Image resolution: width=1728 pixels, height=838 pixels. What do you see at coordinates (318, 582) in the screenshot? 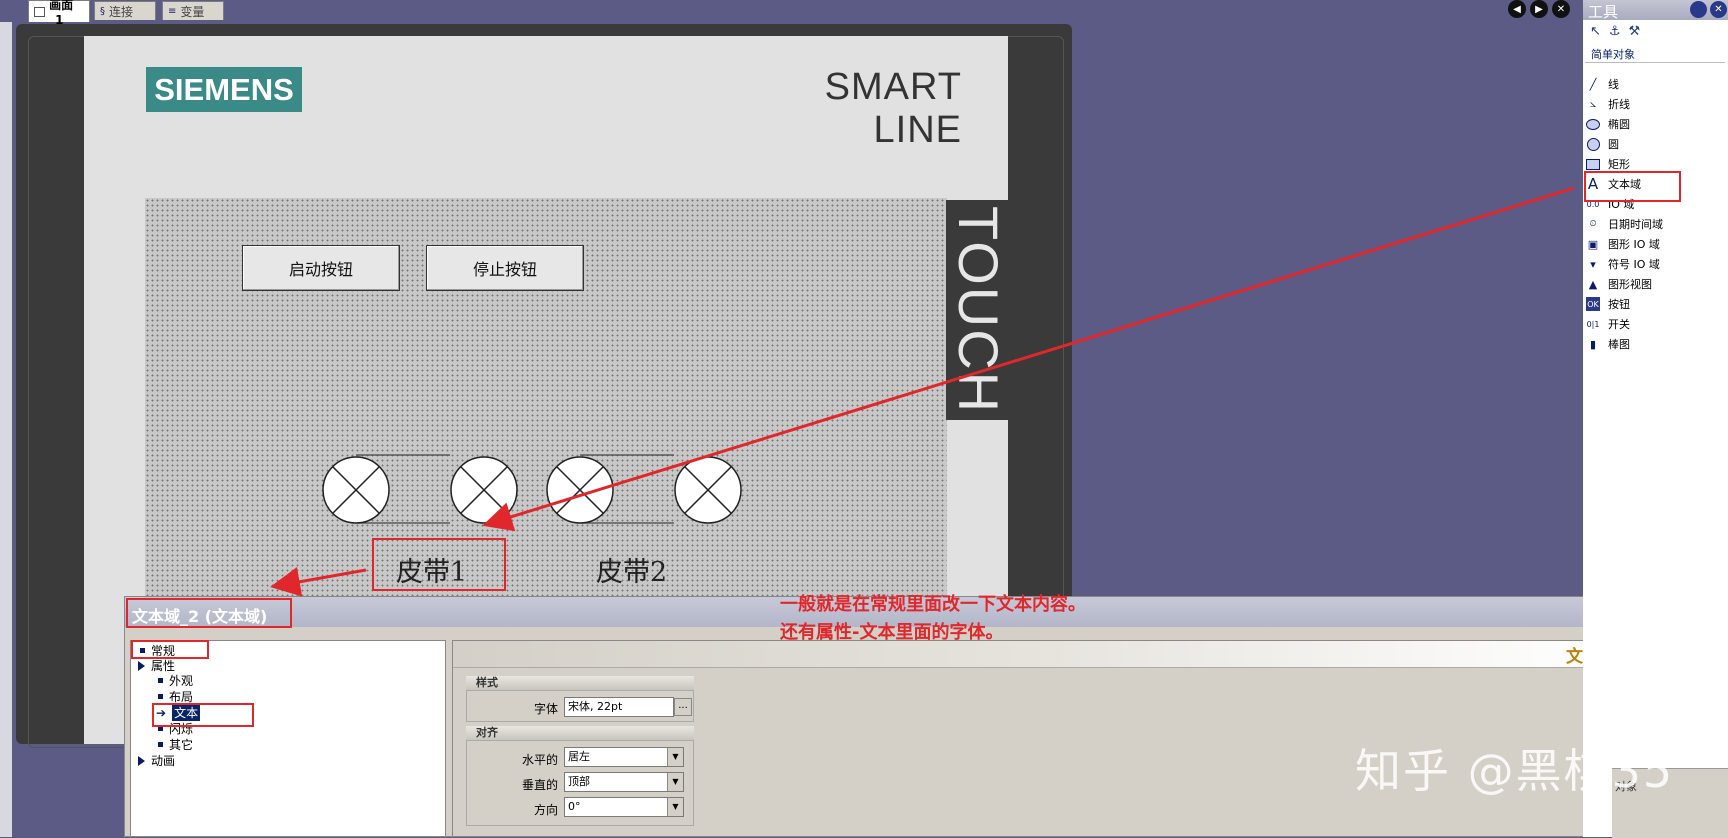
I see `arrow-to-dialog` at bounding box center [318, 582].